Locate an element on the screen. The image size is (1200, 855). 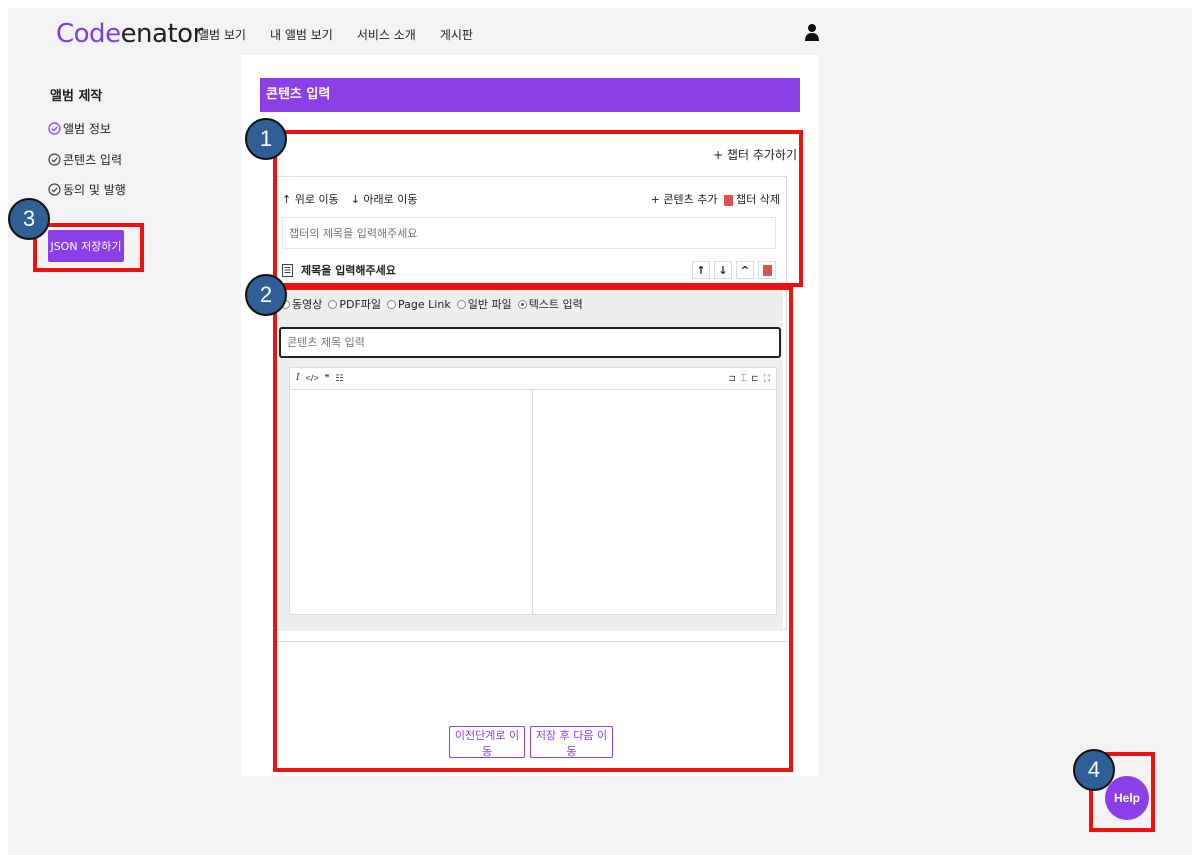
nav-album-view: 앨범 보기 is located at coordinates (222, 34).